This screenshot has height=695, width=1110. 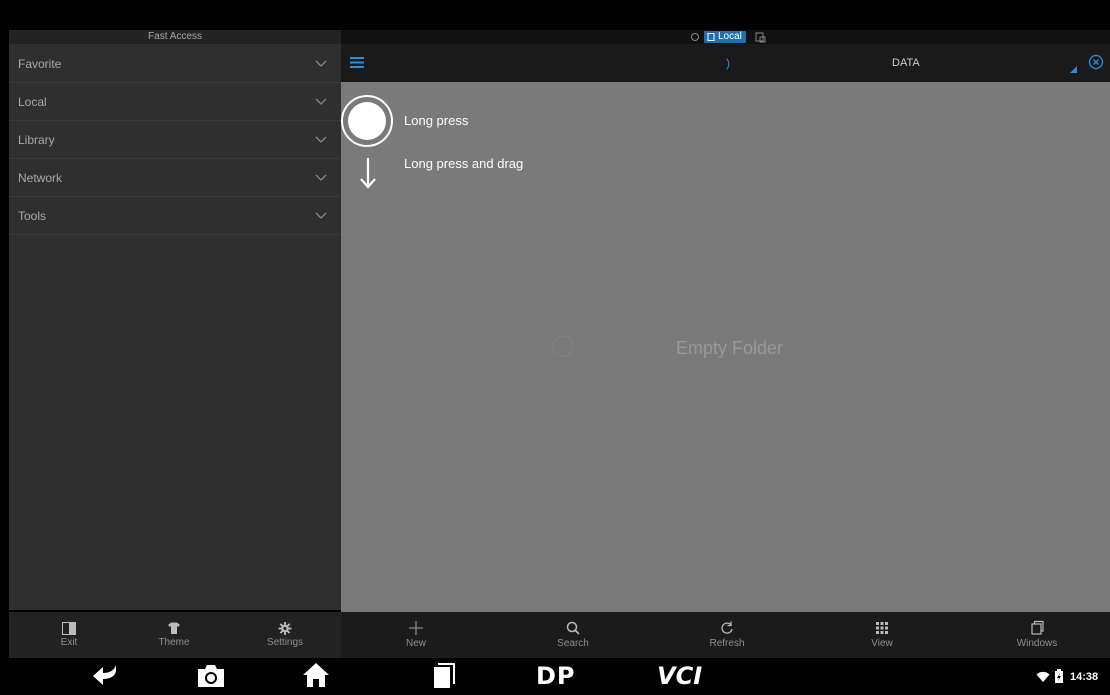 What do you see at coordinates (760, 37) in the screenshot?
I see `storage-icon` at bounding box center [760, 37].